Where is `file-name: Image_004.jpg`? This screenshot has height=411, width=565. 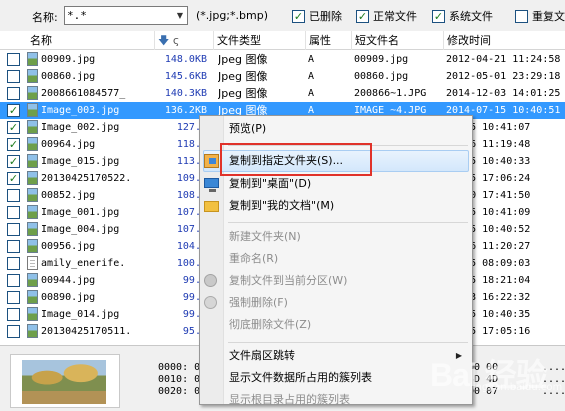
file-name: Image_004.jpg is located at coordinates (80, 229).